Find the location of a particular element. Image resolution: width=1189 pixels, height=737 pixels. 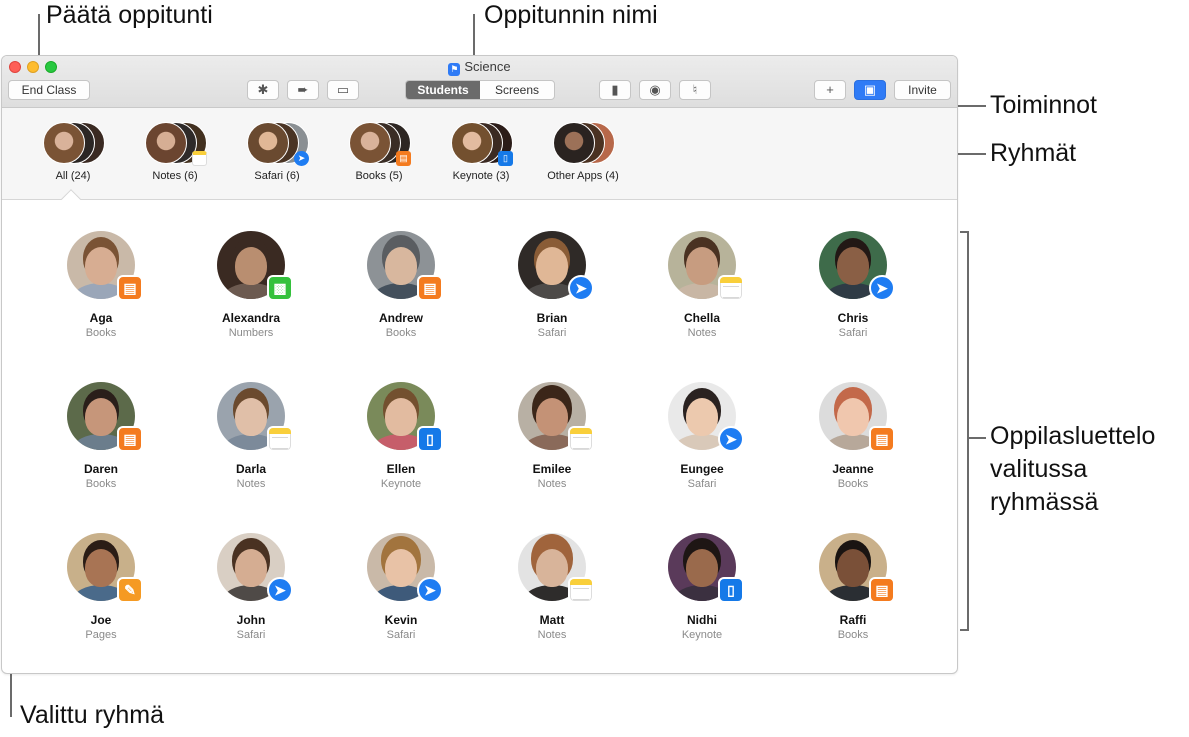

invite-button: Invite is located at coordinates (922, 90).